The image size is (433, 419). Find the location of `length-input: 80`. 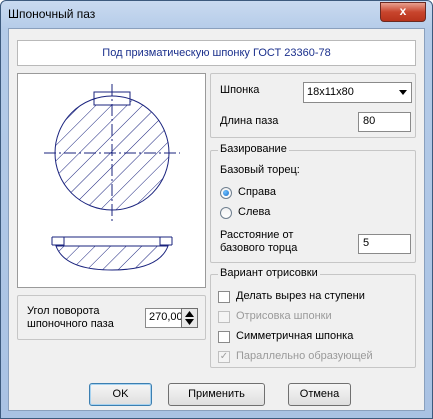

length-input: 80 is located at coordinates (384, 122).